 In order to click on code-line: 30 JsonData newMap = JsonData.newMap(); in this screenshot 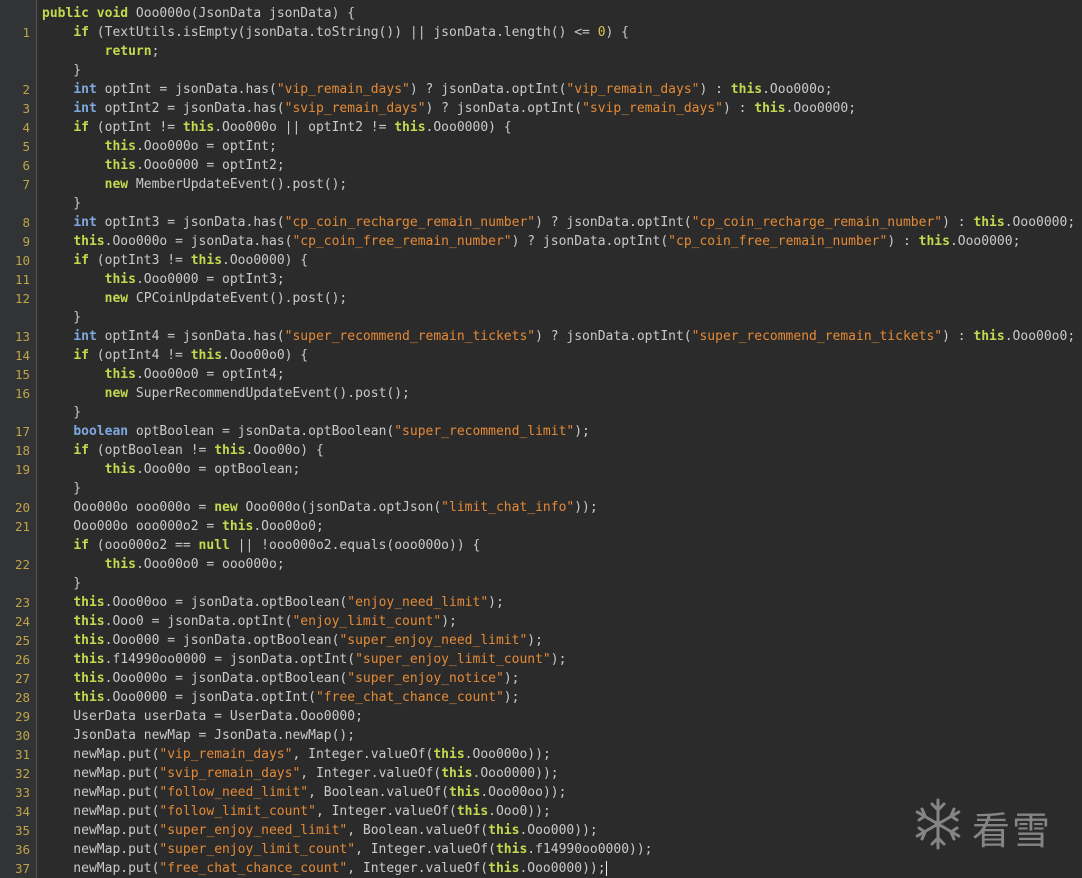, I will do `click(541, 735)`.